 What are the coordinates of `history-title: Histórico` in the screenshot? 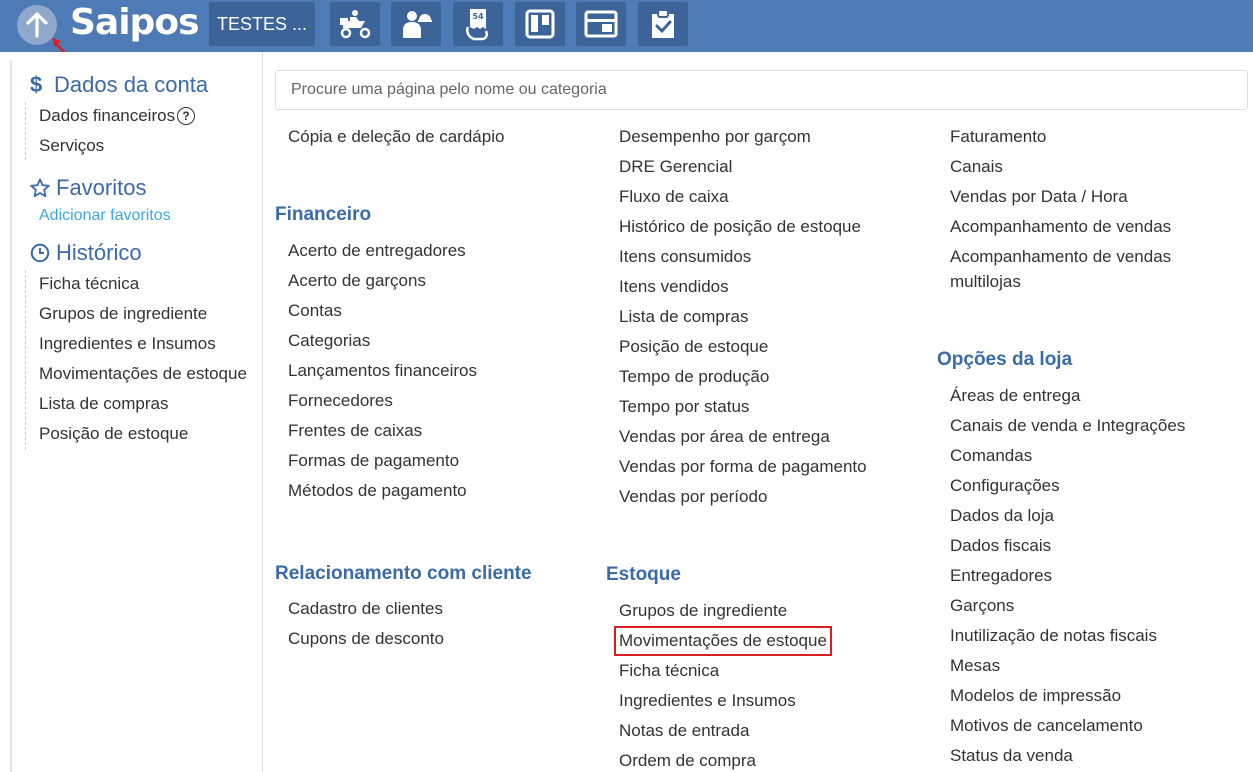 It's located at (99, 252).